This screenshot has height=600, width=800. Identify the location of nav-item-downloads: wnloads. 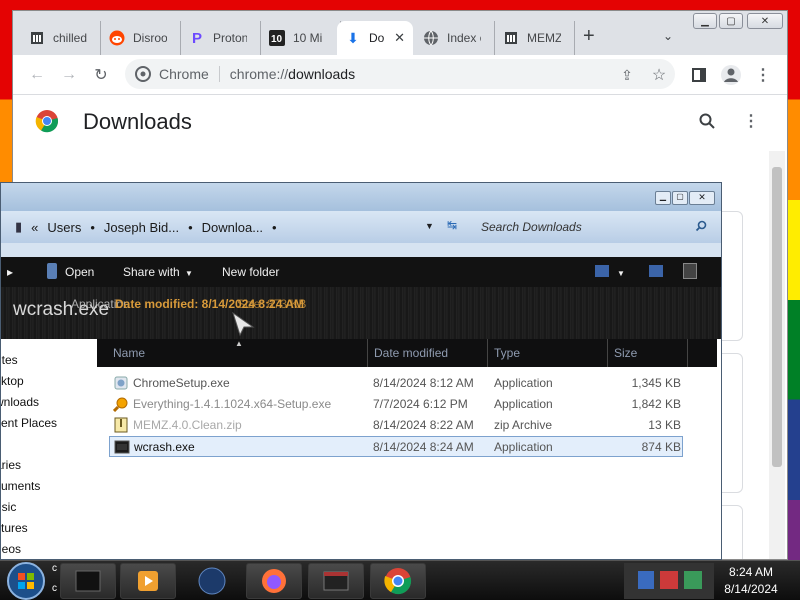
(20, 402).